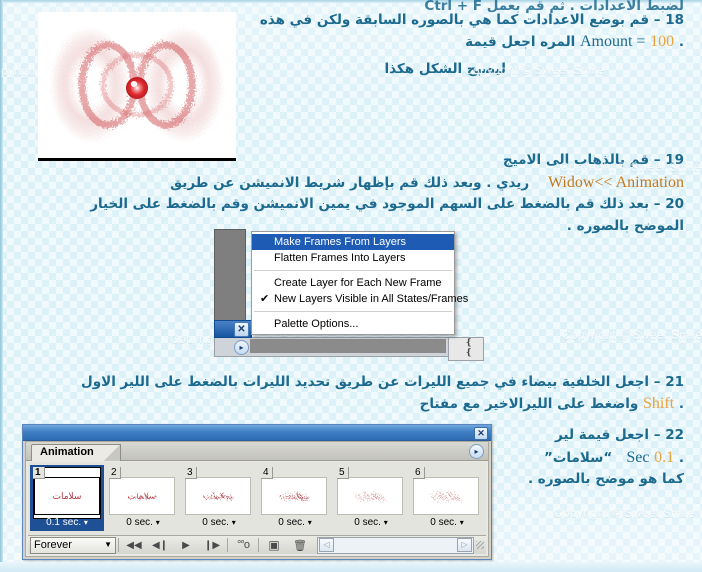  Describe the element at coordinates (371, 299) in the screenshot. I see `menu-item-label: New Layers Visible in All States/Frames` at that location.